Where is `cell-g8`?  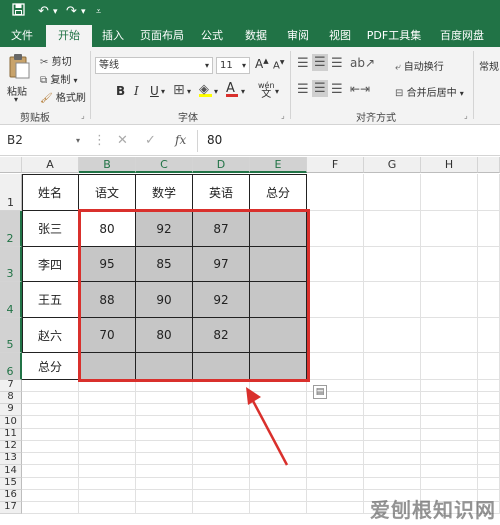 cell-g8 is located at coordinates (392, 398).